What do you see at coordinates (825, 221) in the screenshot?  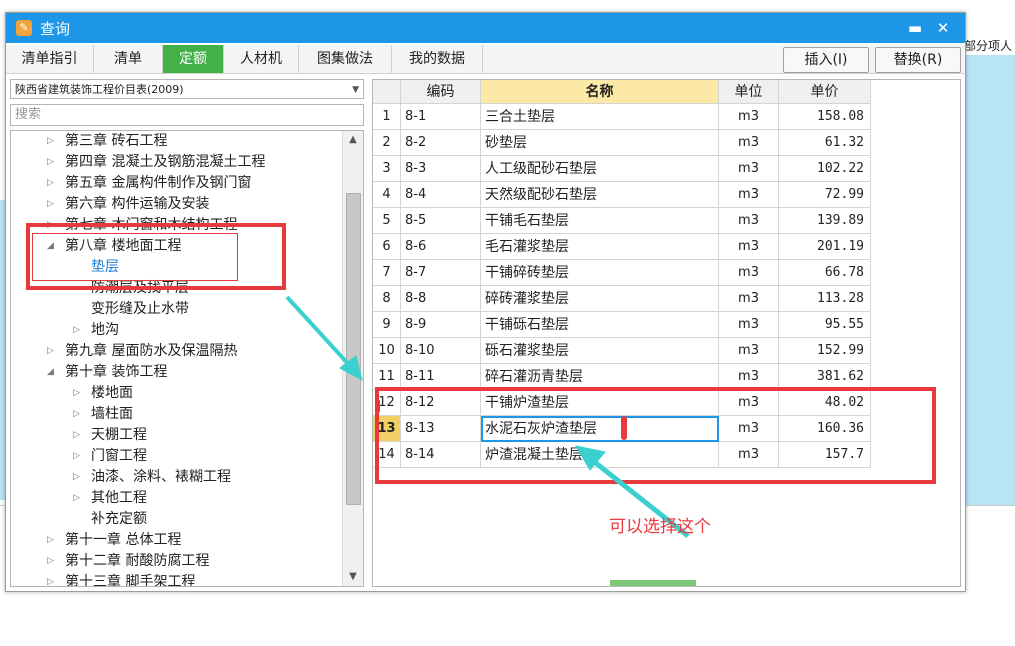 I see `price-cell: 139.89` at bounding box center [825, 221].